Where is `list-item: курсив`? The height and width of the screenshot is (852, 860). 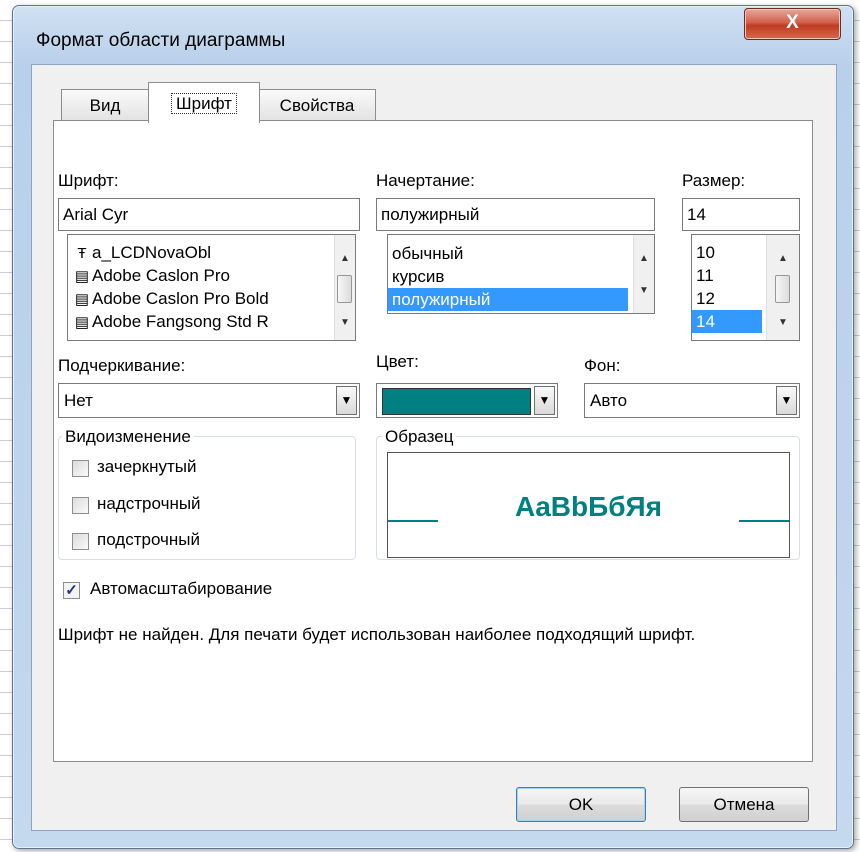 list-item: курсив is located at coordinates (508, 276).